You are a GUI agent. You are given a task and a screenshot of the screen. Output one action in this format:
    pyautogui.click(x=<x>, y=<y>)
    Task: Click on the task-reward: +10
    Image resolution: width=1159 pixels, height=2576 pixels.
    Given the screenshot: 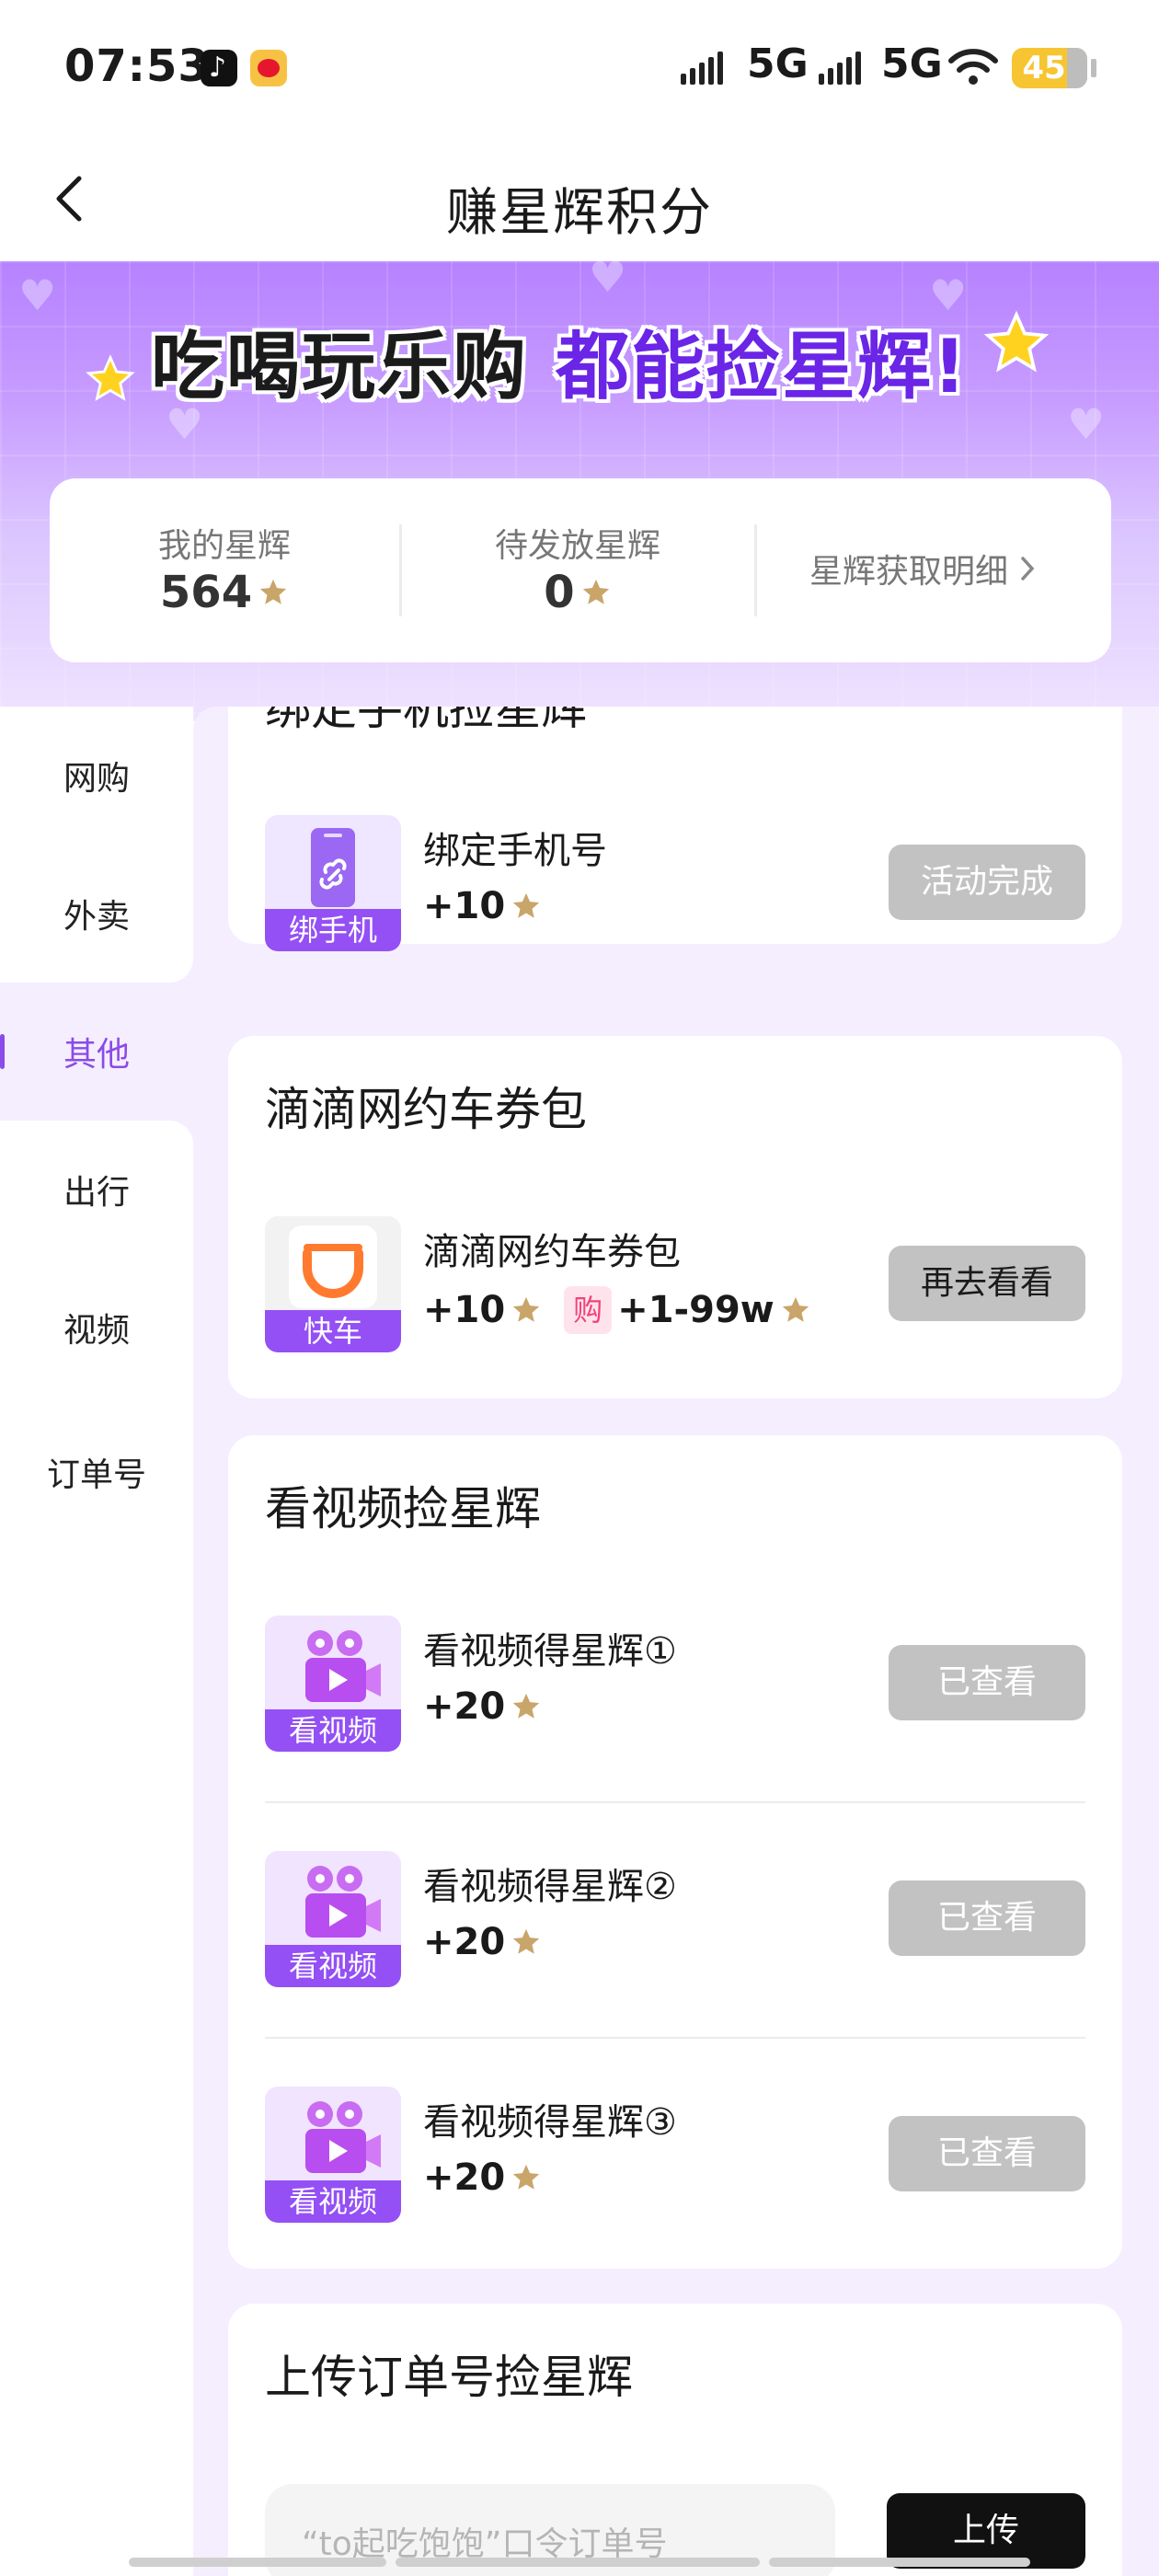 What is the action you would take?
    pyautogui.click(x=482, y=906)
    